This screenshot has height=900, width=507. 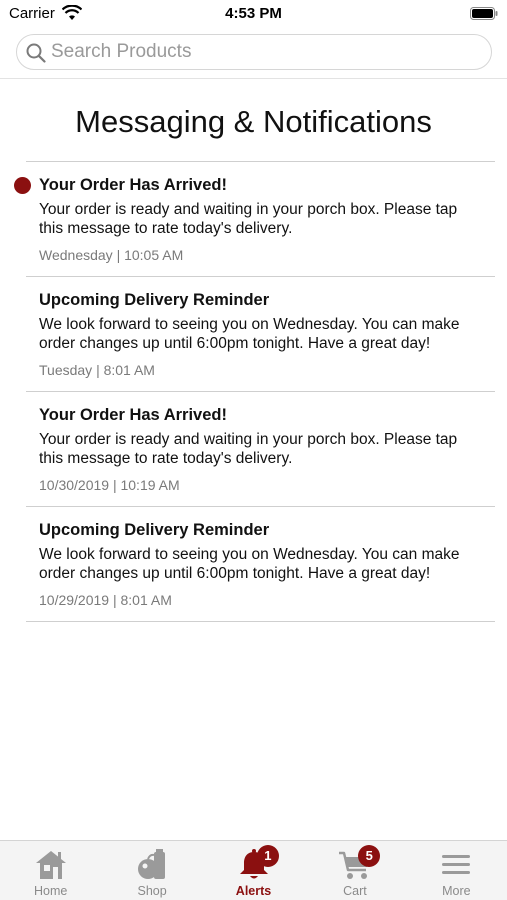 I want to click on cart-badge: 5, so click(x=369, y=856).